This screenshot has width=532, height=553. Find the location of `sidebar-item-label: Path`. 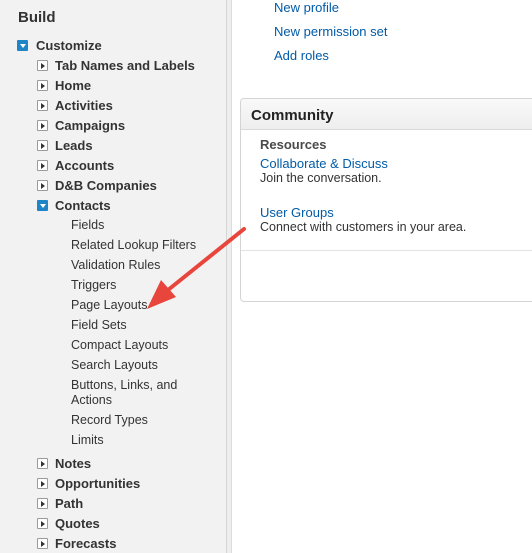

sidebar-item-label: Path is located at coordinates (69, 503).